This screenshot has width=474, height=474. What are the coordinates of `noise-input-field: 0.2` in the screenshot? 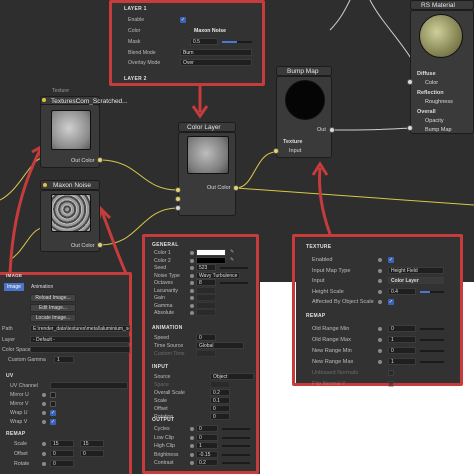 It's located at (220, 392).